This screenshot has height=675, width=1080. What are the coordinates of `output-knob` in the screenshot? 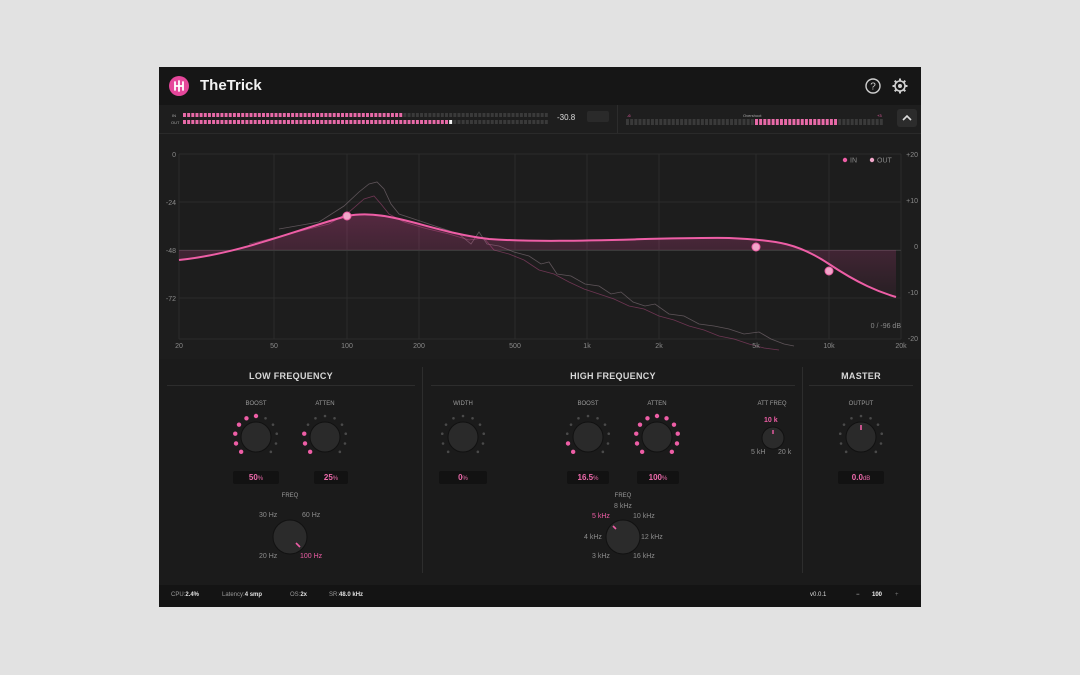 It's located at (861, 437).